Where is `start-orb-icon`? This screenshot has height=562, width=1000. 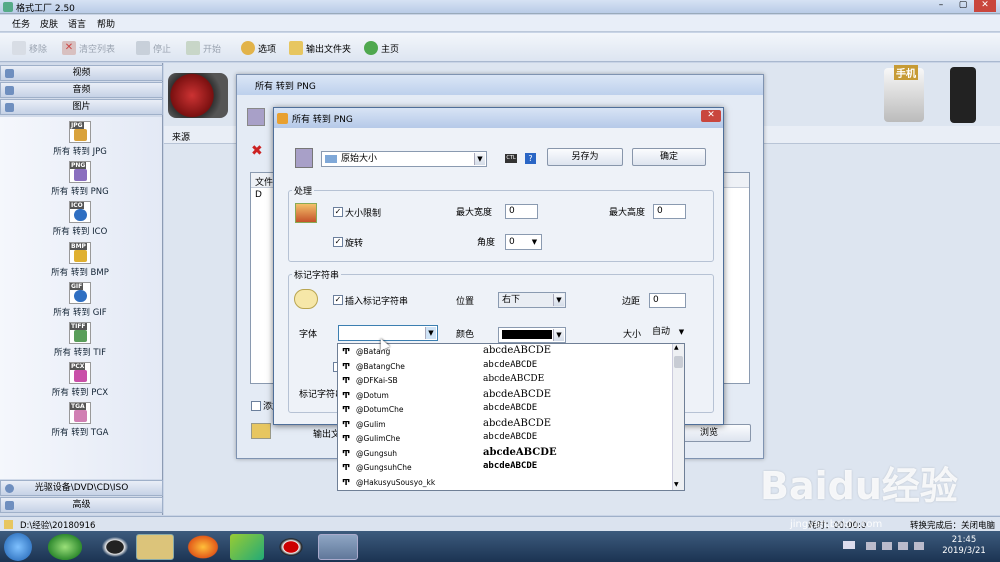 start-orb-icon is located at coordinates (18, 547).